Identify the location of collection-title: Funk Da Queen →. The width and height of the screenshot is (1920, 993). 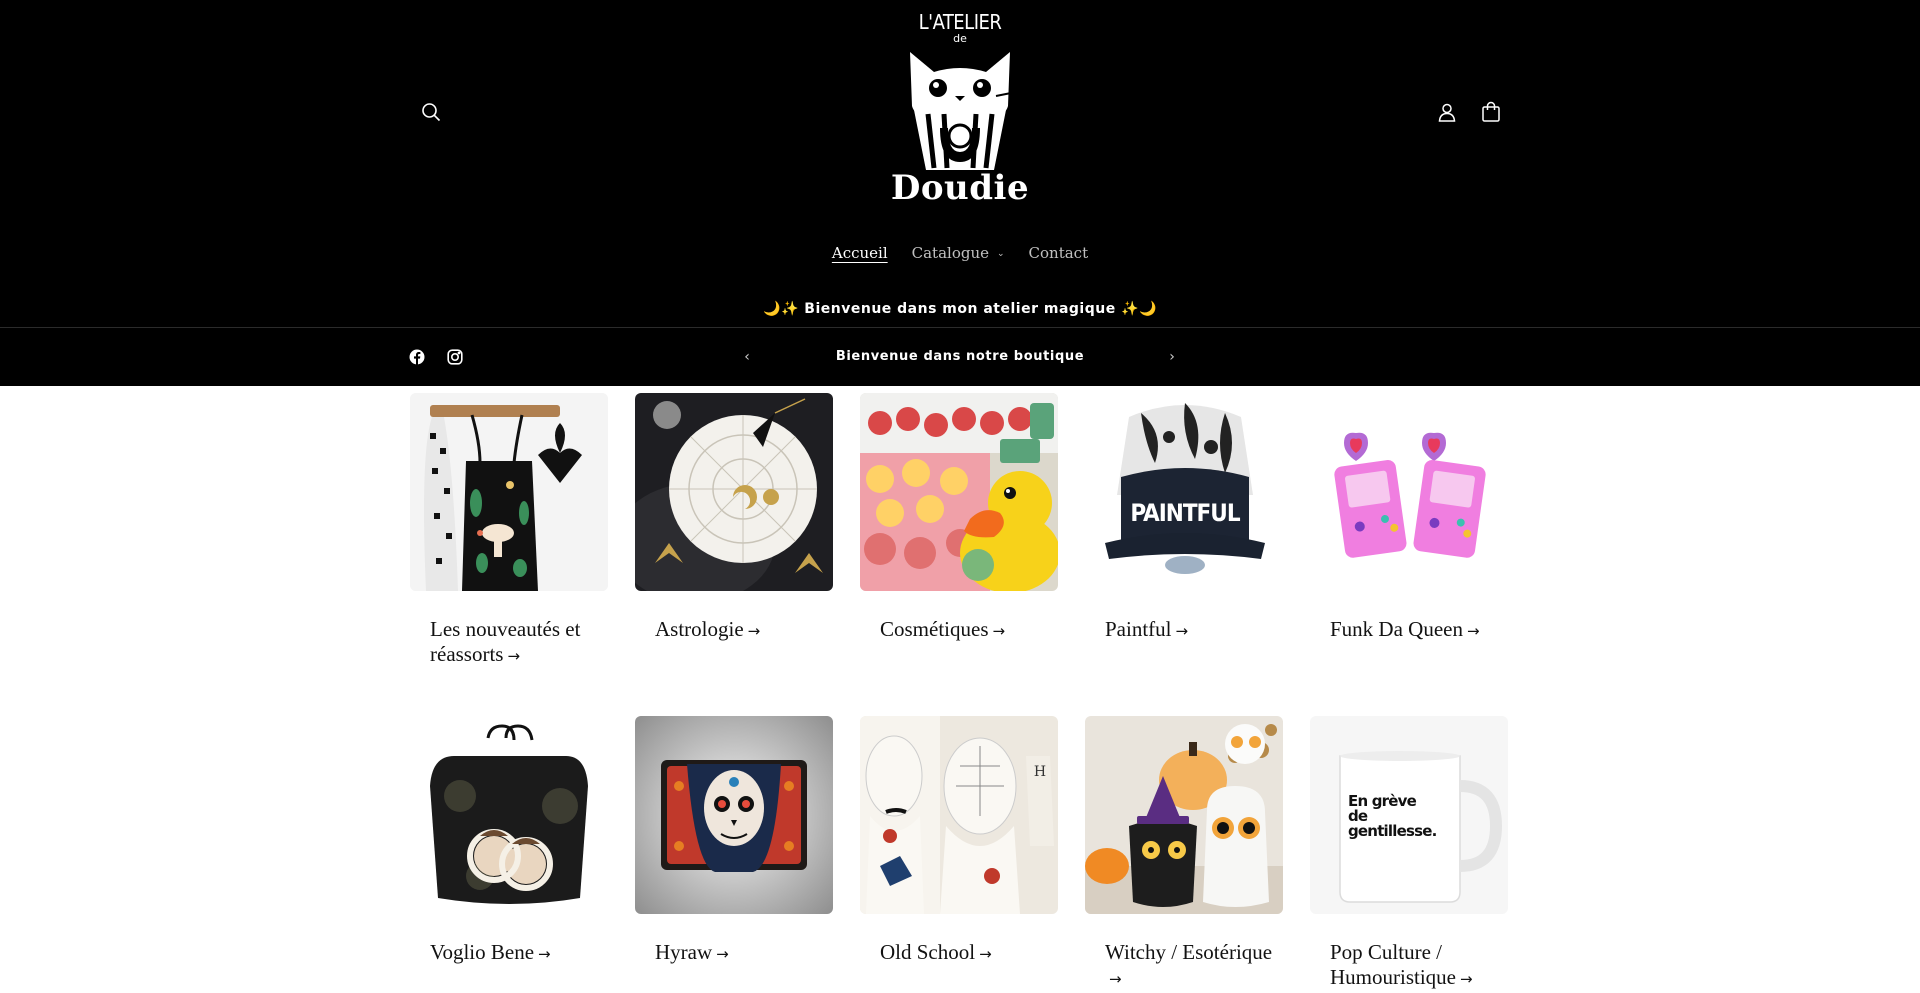
(1409, 649).